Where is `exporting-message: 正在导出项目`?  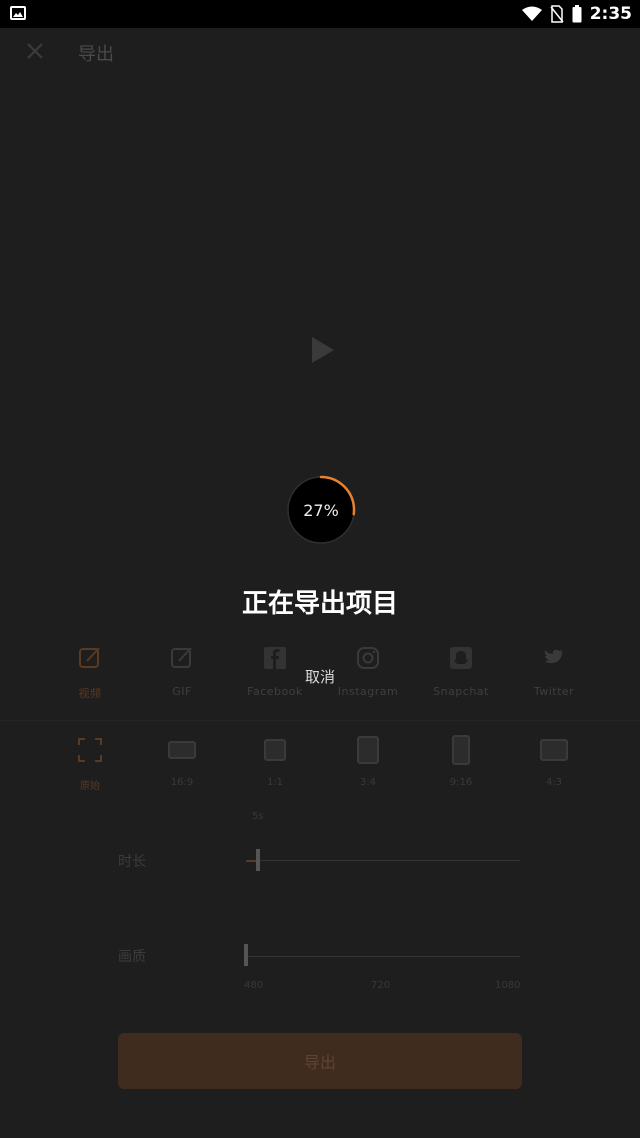
exporting-message: 正在导出项目 is located at coordinates (319, 604).